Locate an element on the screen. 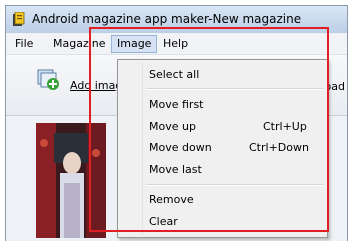  magazine-page-thumbnail is located at coordinates (71, 180).